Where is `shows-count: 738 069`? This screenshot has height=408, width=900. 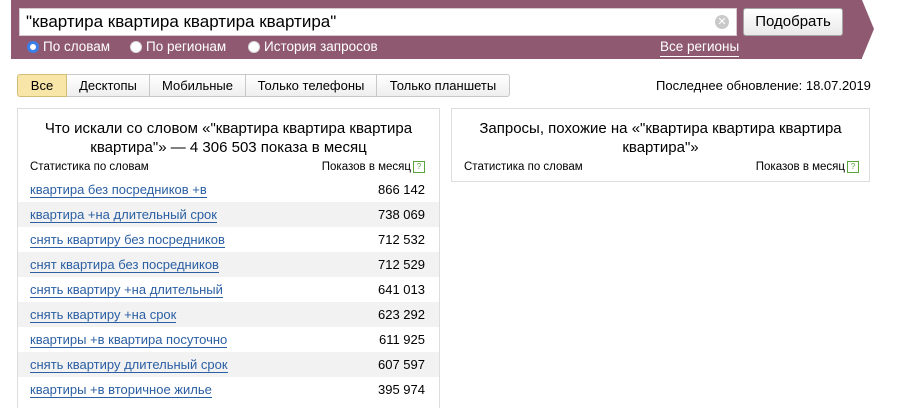 shows-count: 738 069 is located at coordinates (401, 214).